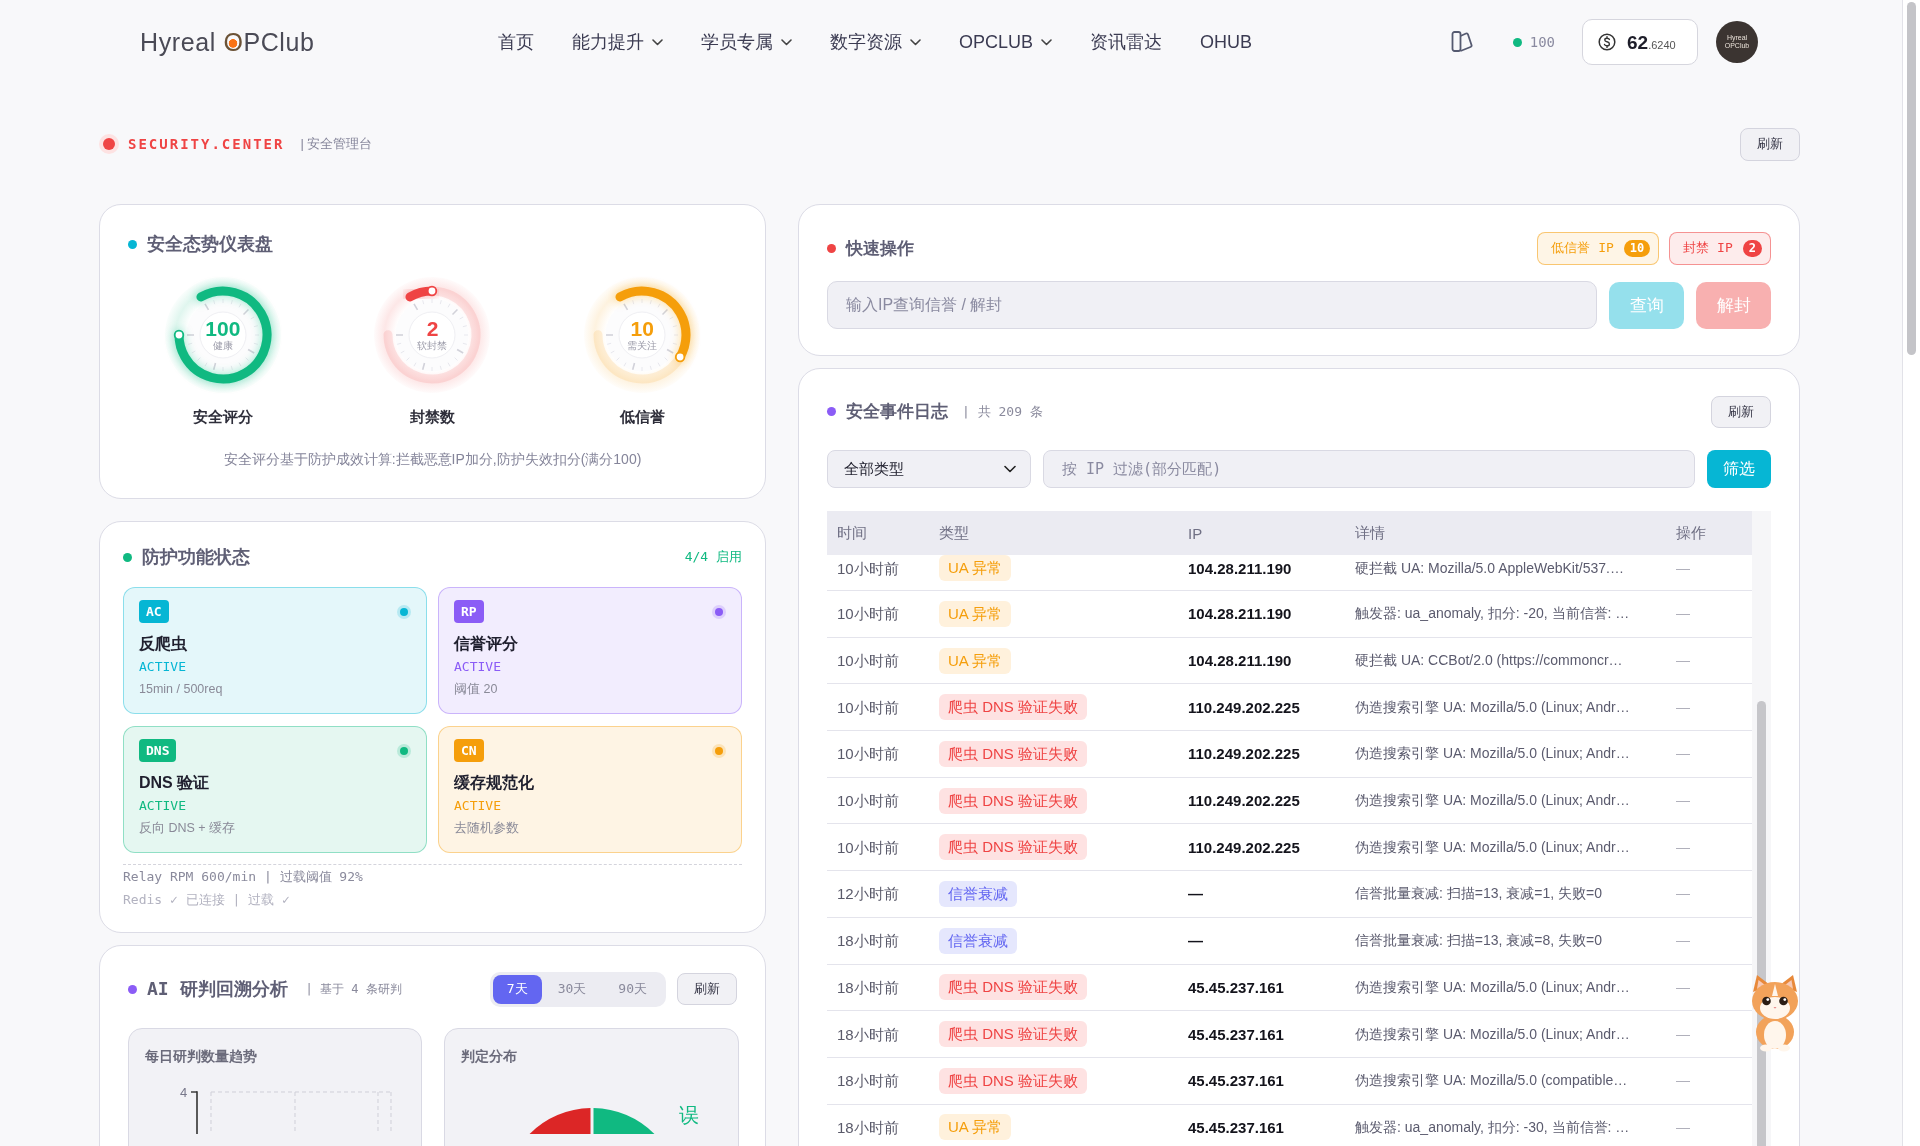 The image size is (1920, 1146). I want to click on feature-code-badge: DNS, so click(158, 750).